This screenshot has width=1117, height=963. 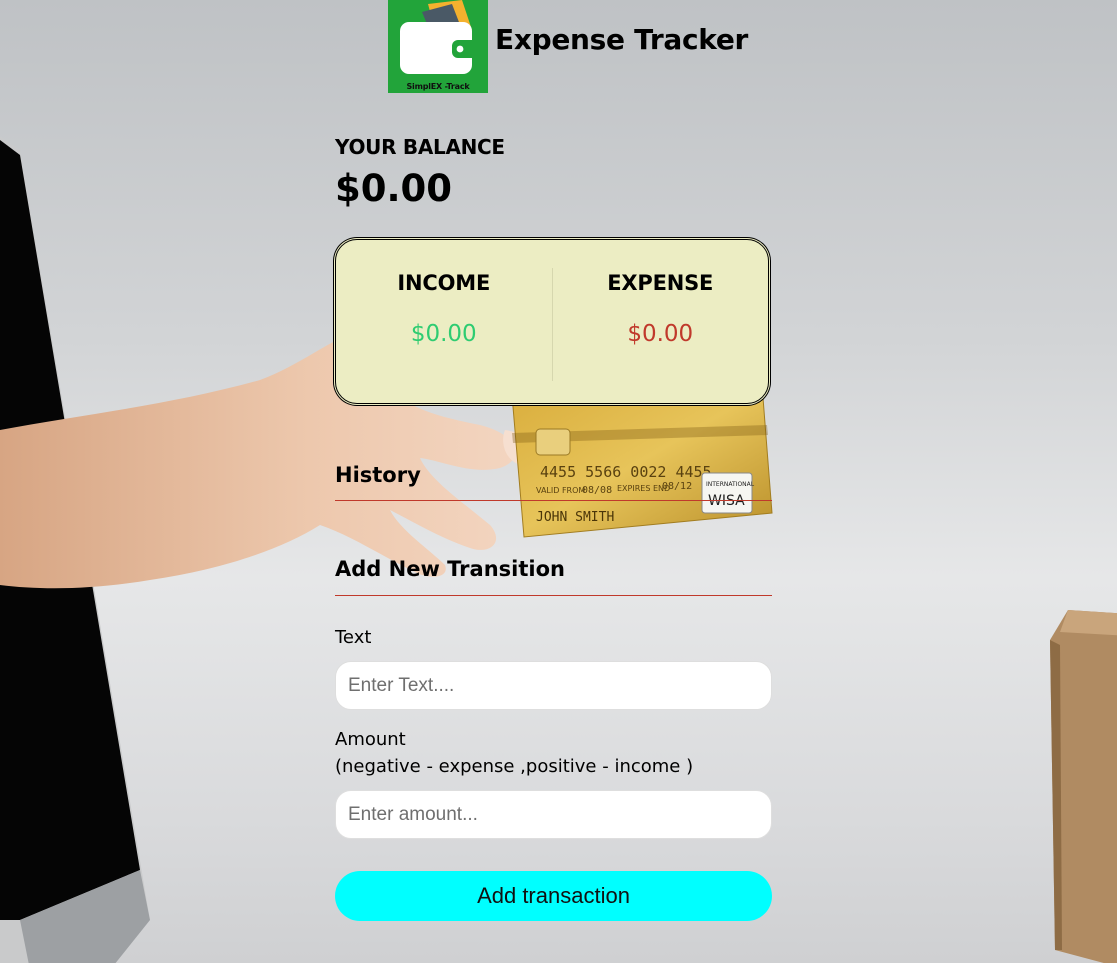 I want to click on income-panel: INCOME $0.00, so click(x=444, y=324).